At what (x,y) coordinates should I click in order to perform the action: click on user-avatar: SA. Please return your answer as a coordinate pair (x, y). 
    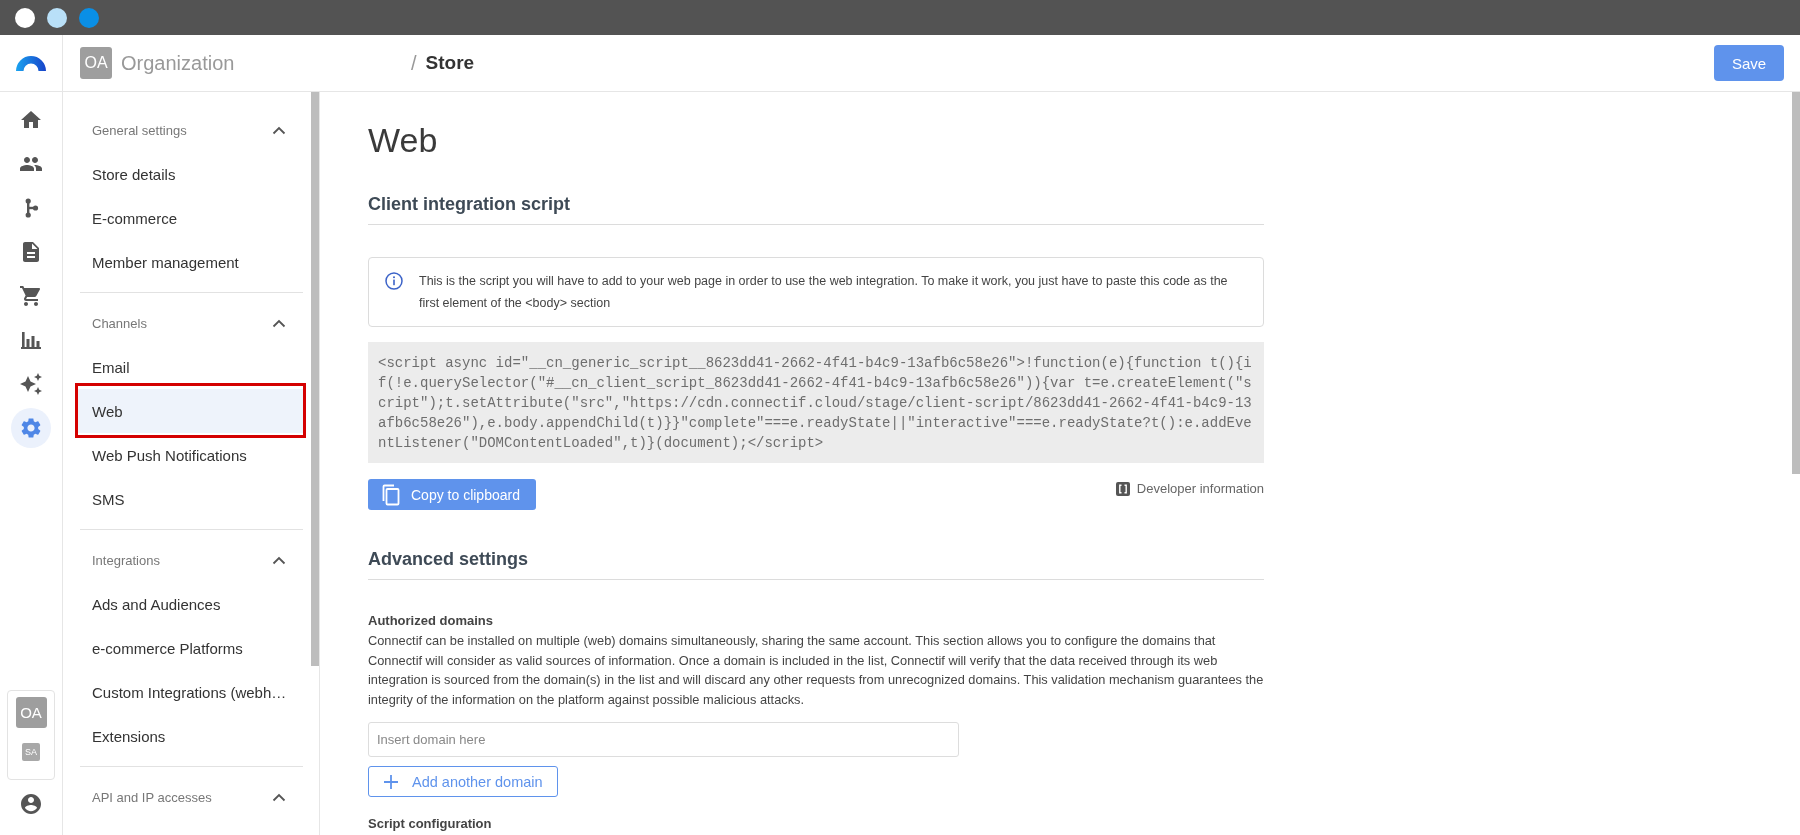
    Looking at the image, I should click on (31, 752).